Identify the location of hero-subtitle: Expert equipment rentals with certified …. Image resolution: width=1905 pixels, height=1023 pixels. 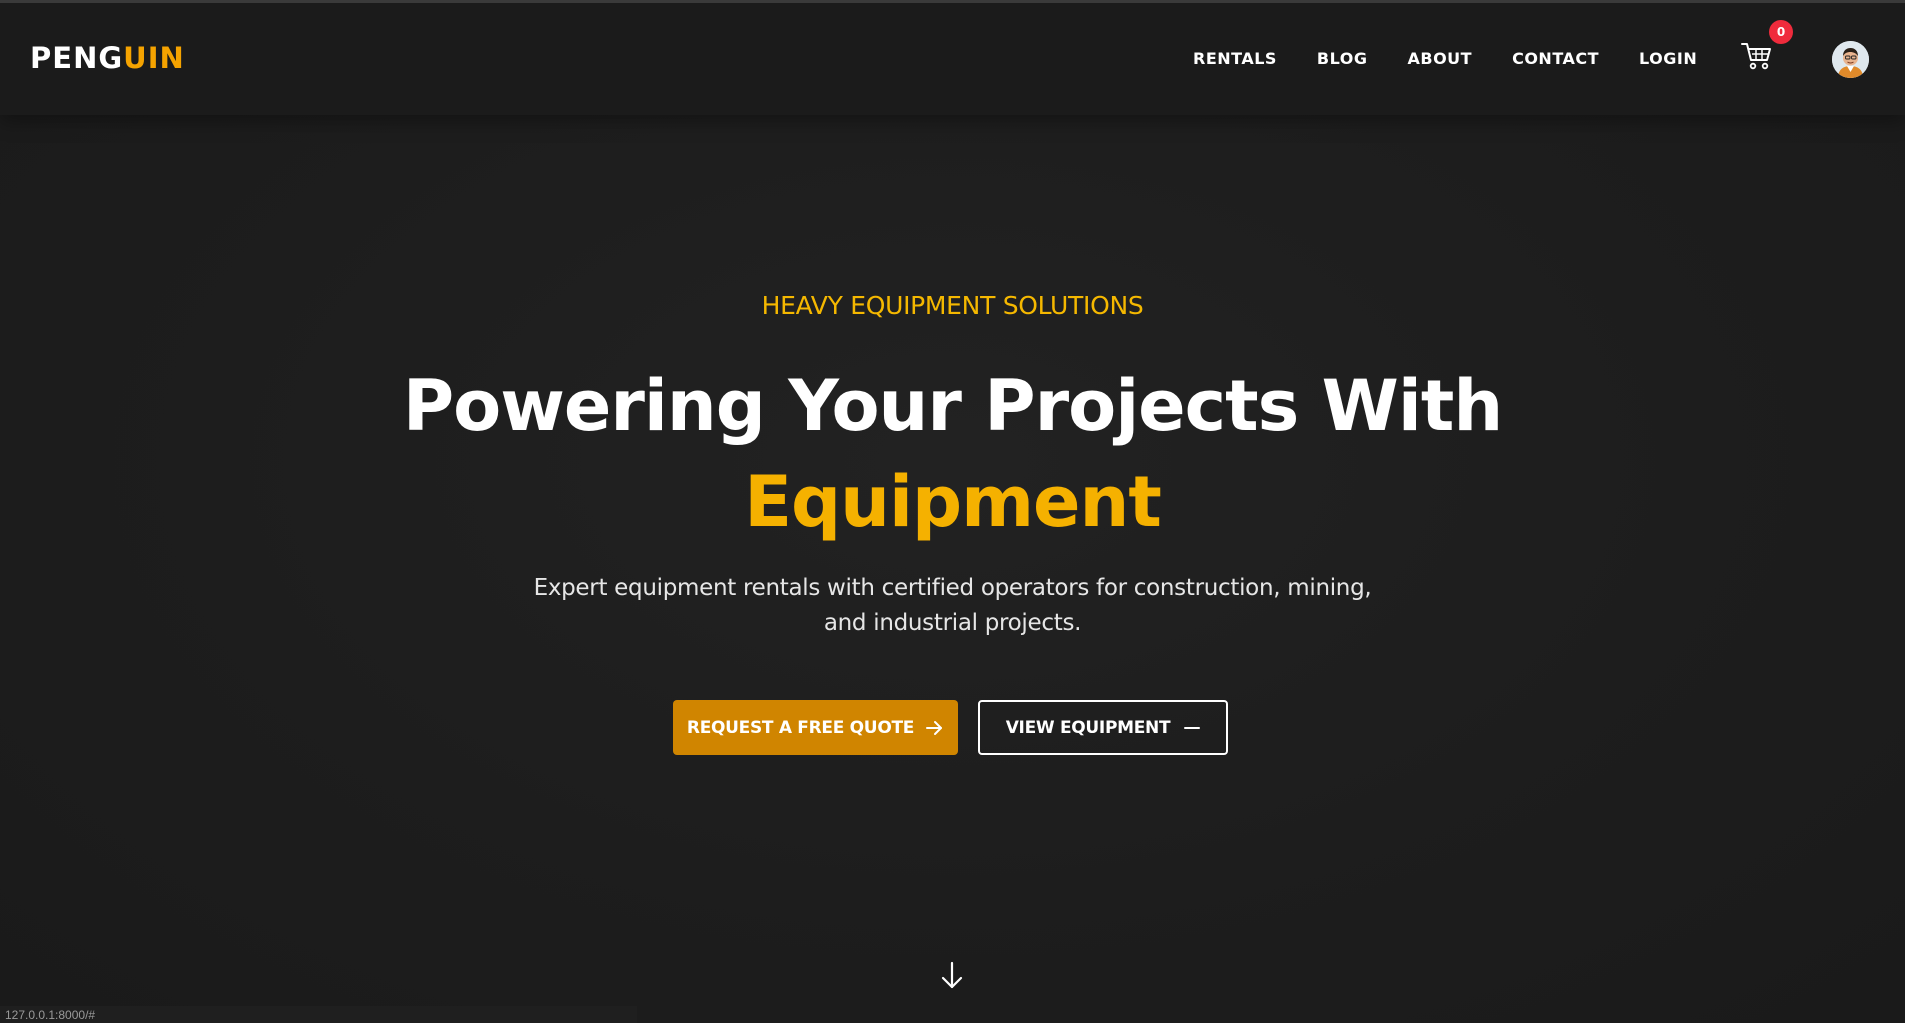
(952, 605).